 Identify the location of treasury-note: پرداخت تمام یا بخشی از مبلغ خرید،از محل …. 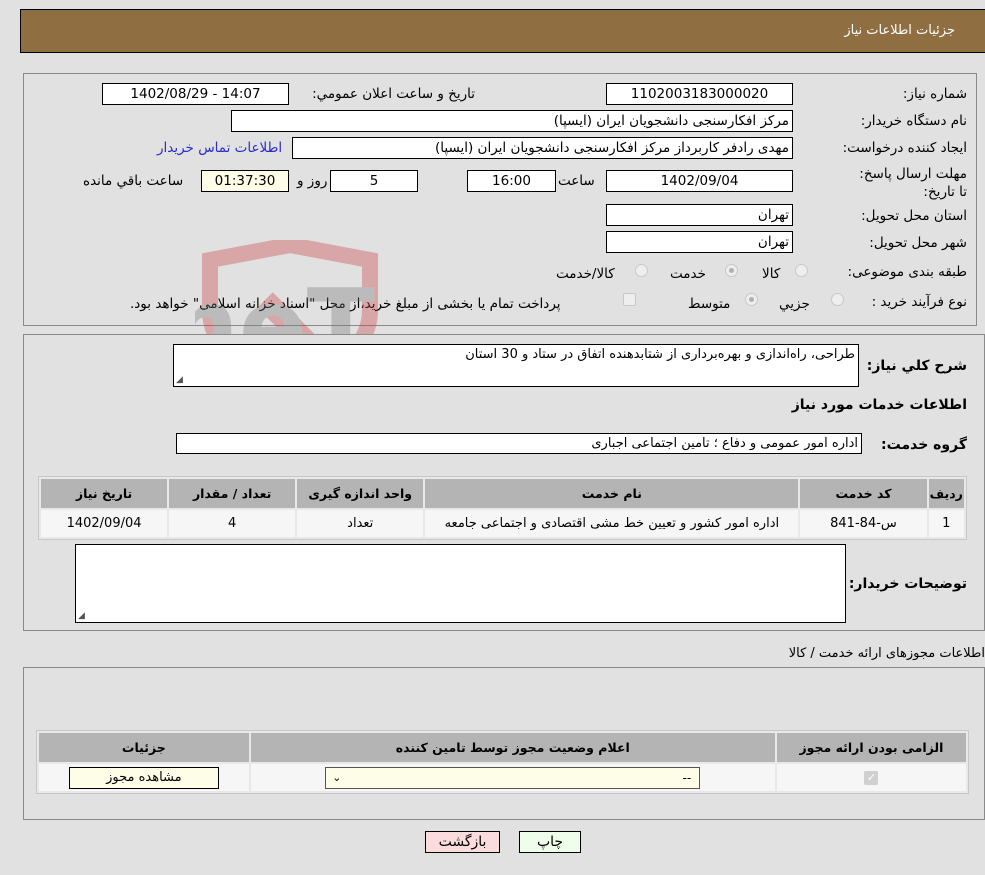
(345, 304).